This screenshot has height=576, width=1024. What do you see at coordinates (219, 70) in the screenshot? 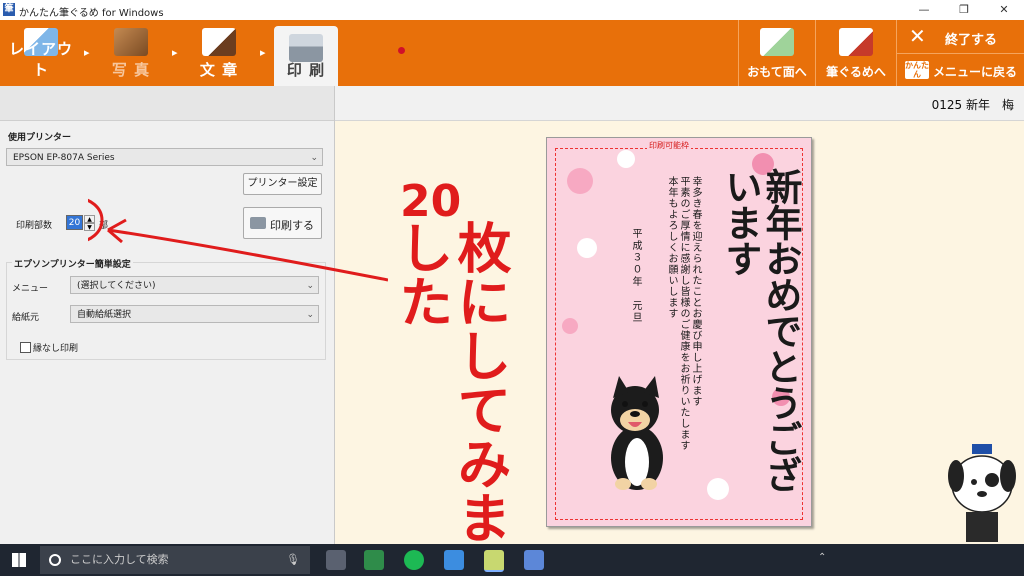
I see `step-label: 文 章` at bounding box center [219, 70].